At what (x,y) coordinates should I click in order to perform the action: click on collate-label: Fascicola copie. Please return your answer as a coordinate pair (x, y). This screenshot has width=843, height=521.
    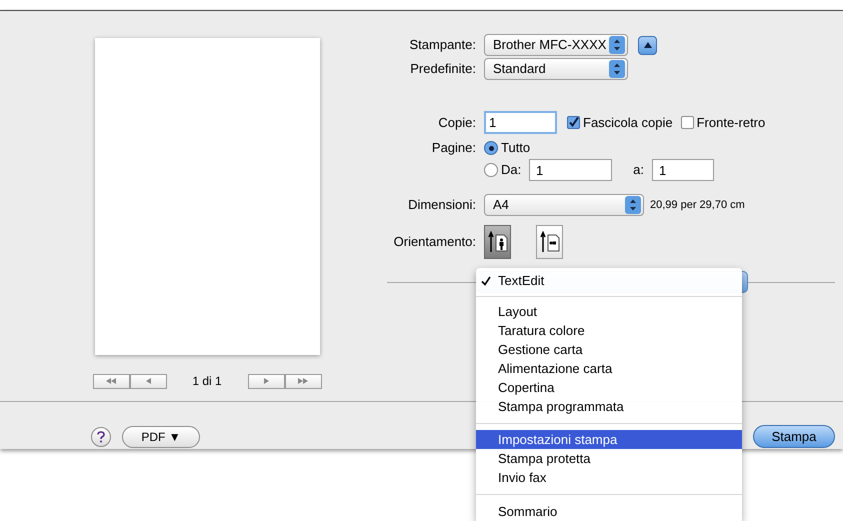
    Looking at the image, I should click on (628, 123).